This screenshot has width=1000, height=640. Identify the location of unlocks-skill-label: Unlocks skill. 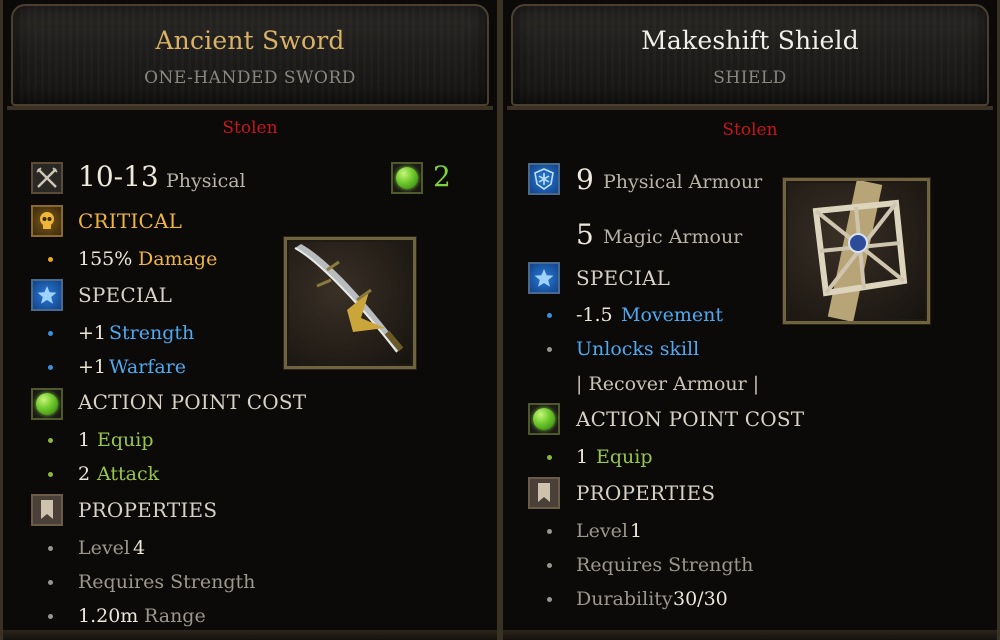
(638, 349).